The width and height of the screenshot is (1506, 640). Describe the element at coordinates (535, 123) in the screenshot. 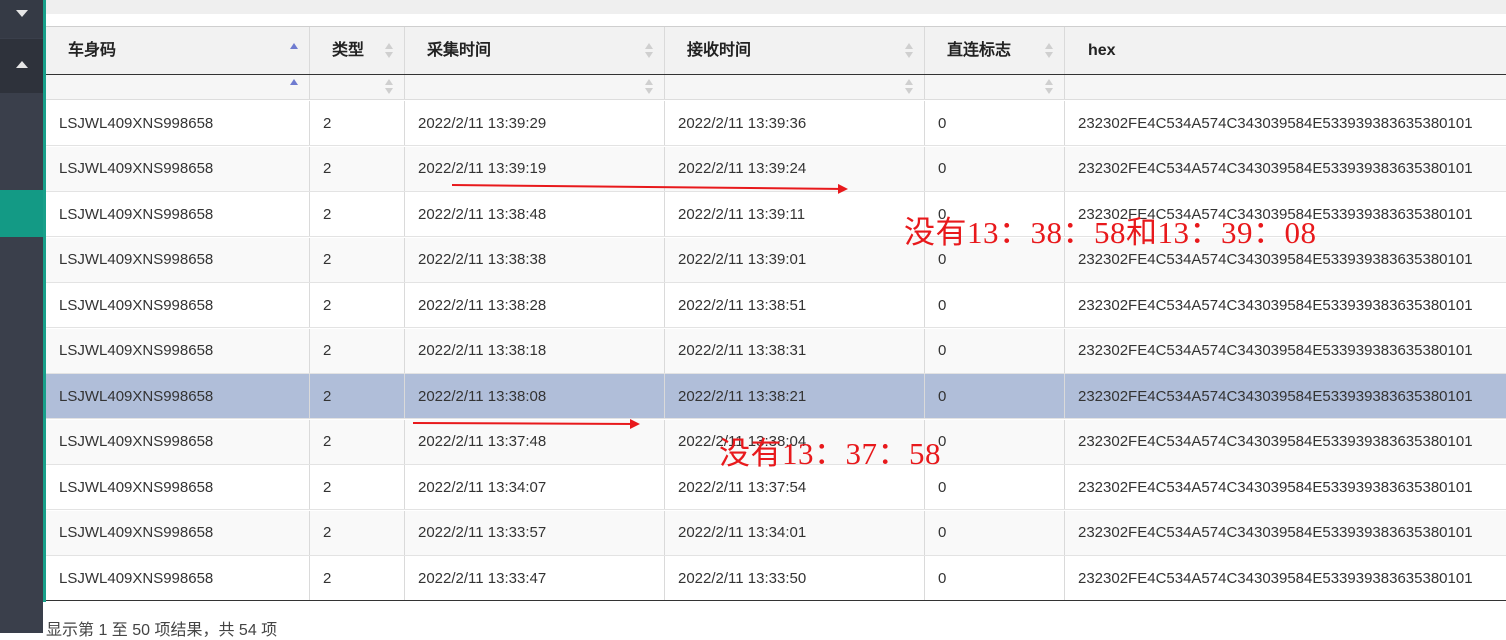

I see `table-cell-collect-time: 2022/2/11 13:39:29` at that location.